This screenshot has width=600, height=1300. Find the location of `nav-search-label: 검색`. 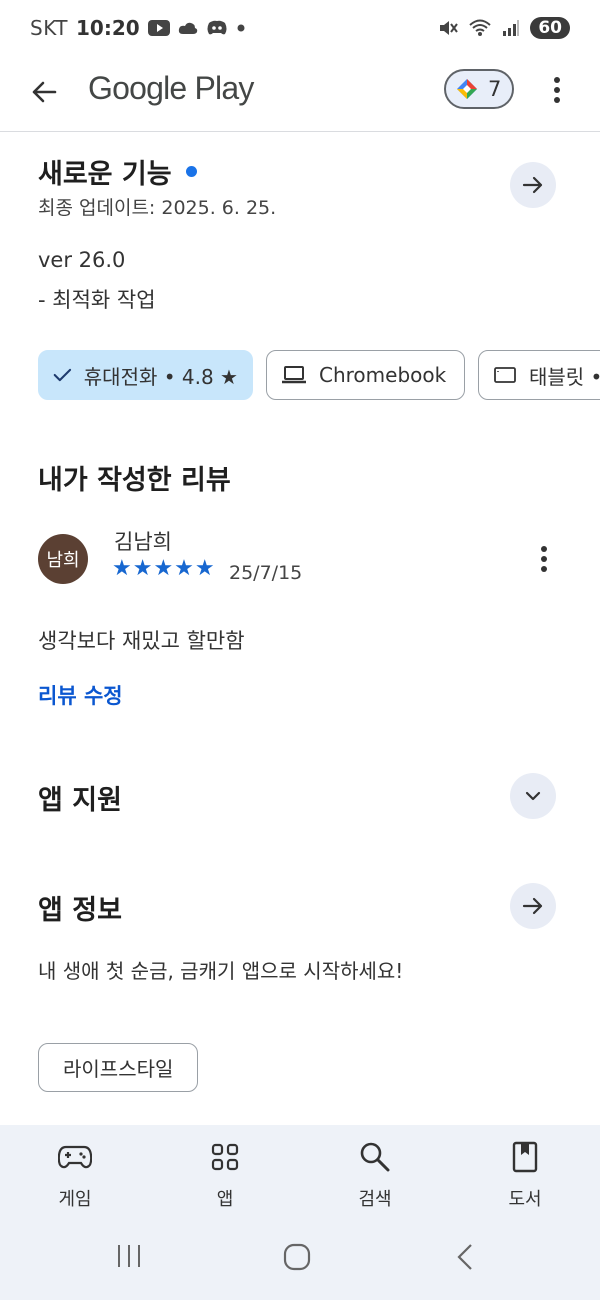

nav-search-label: 검색 is located at coordinates (375, 1199).